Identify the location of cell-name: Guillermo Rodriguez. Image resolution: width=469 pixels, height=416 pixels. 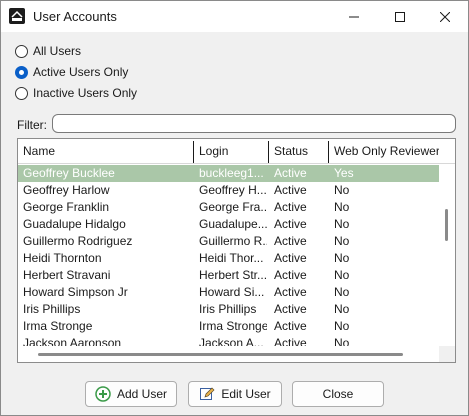
(78, 241).